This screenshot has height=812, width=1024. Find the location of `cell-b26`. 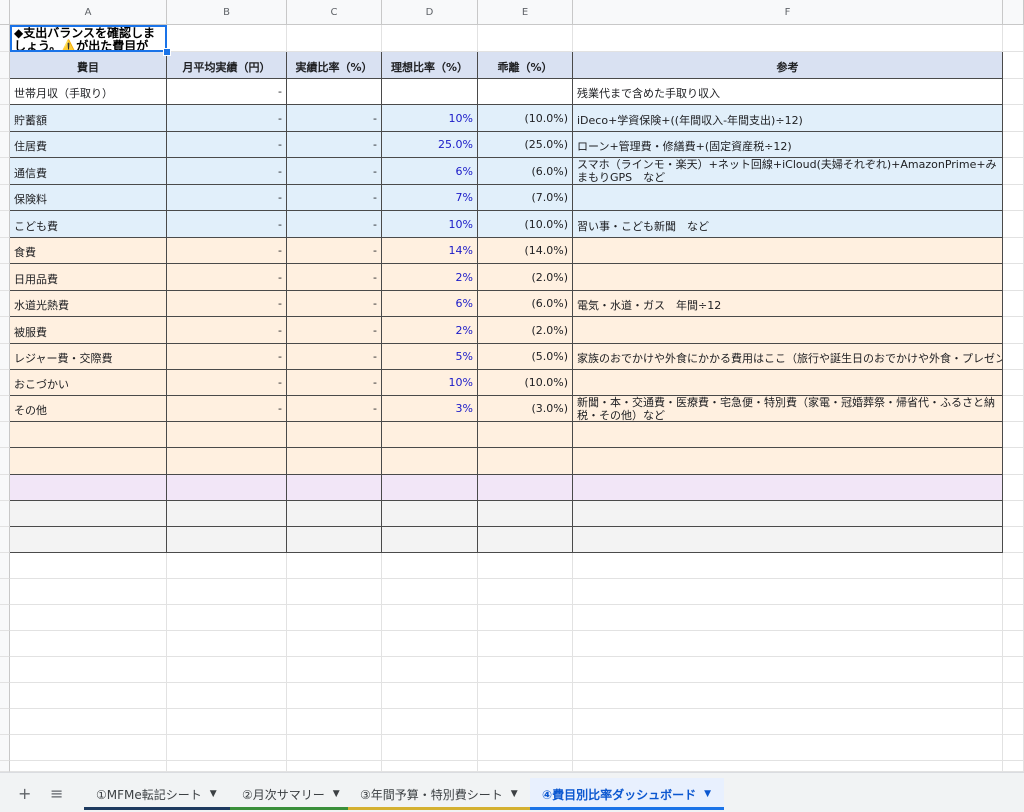

cell-b26 is located at coordinates (227, 696).